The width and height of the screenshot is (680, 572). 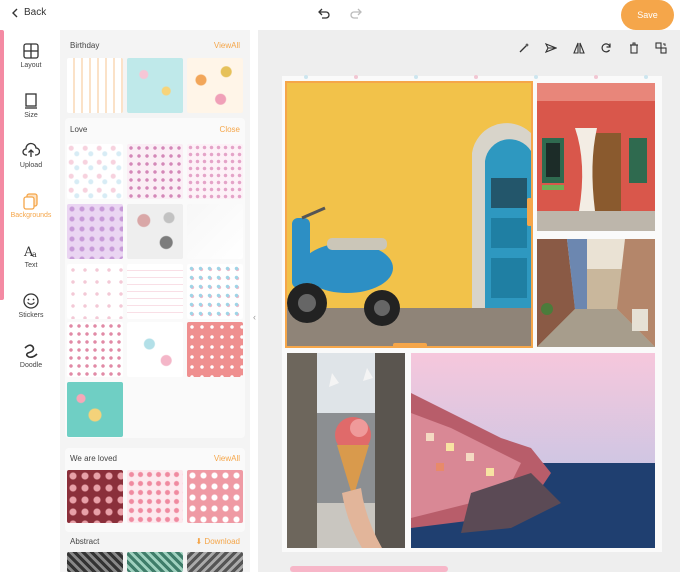 I want to click on photo-alley, so click(x=596, y=293).